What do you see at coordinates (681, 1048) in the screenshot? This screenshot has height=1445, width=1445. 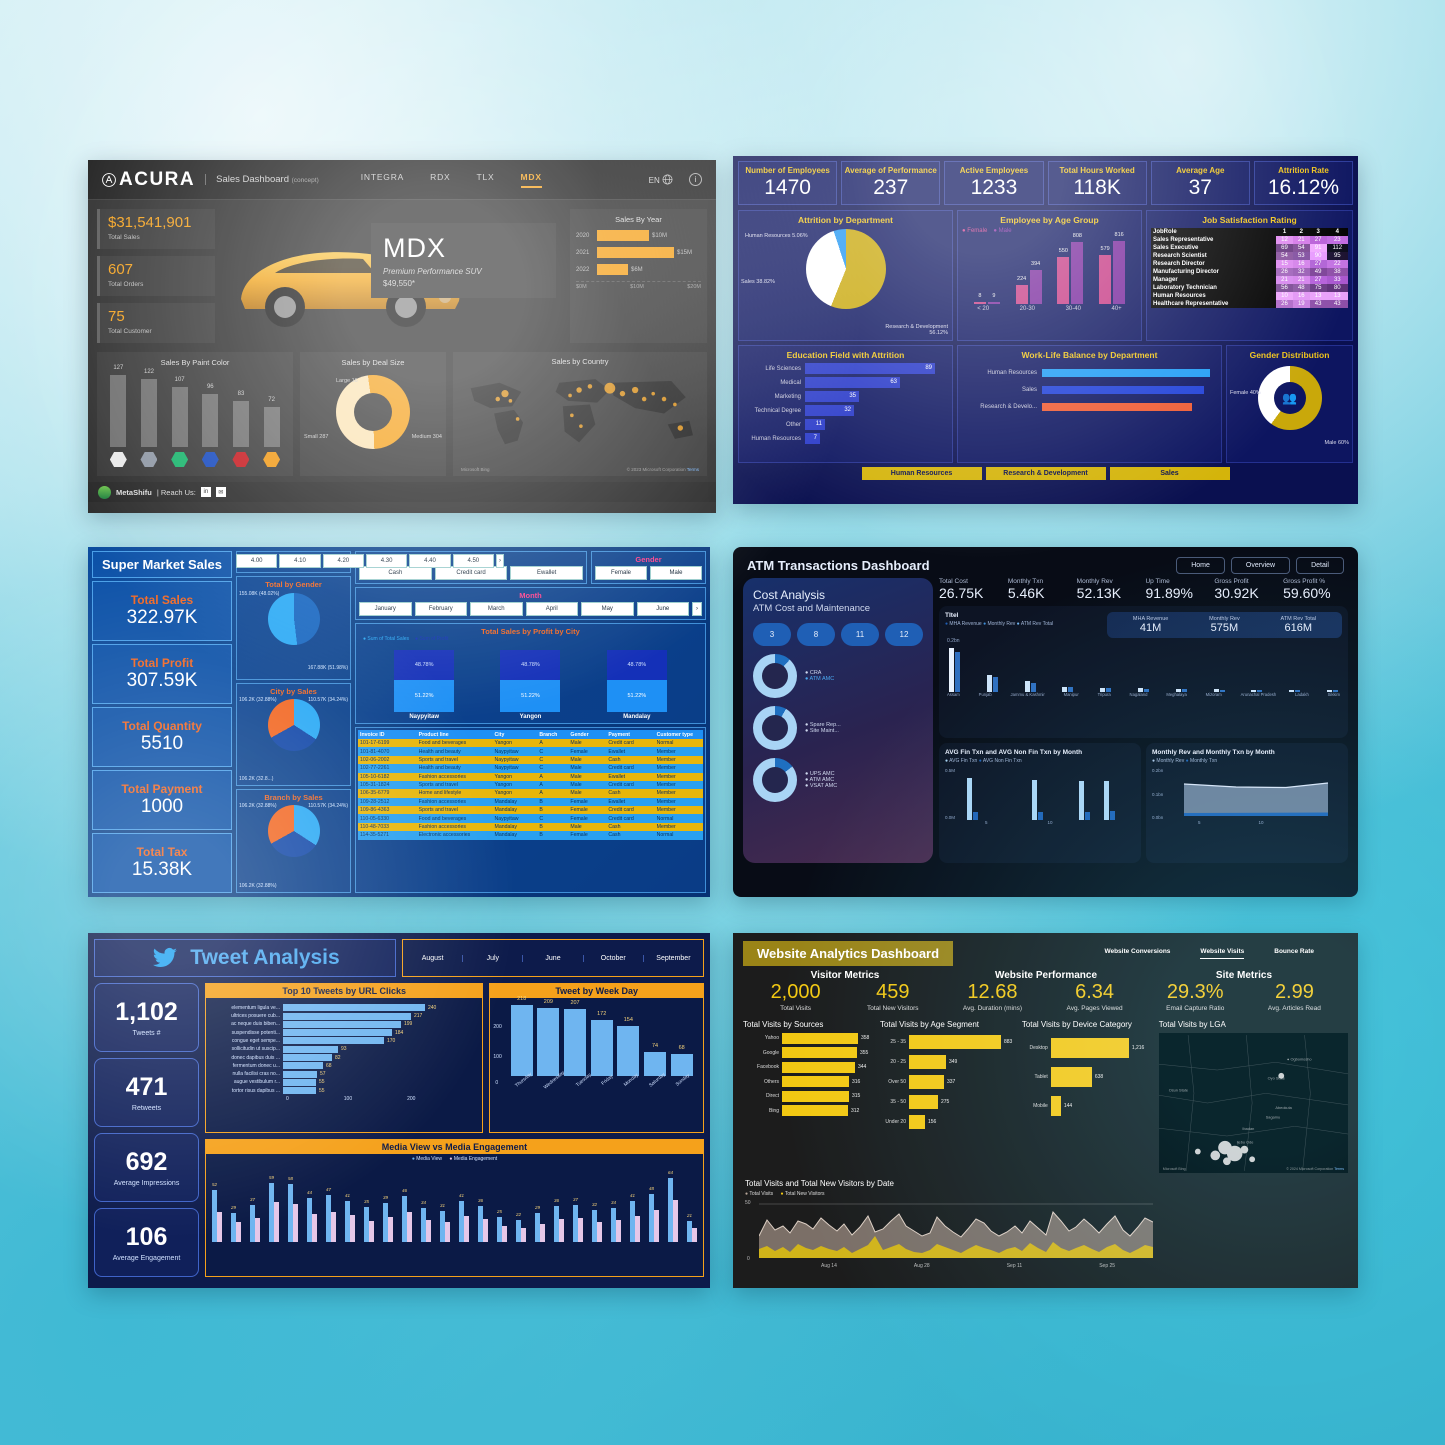 I see `bar-value: 68` at bounding box center [681, 1048].